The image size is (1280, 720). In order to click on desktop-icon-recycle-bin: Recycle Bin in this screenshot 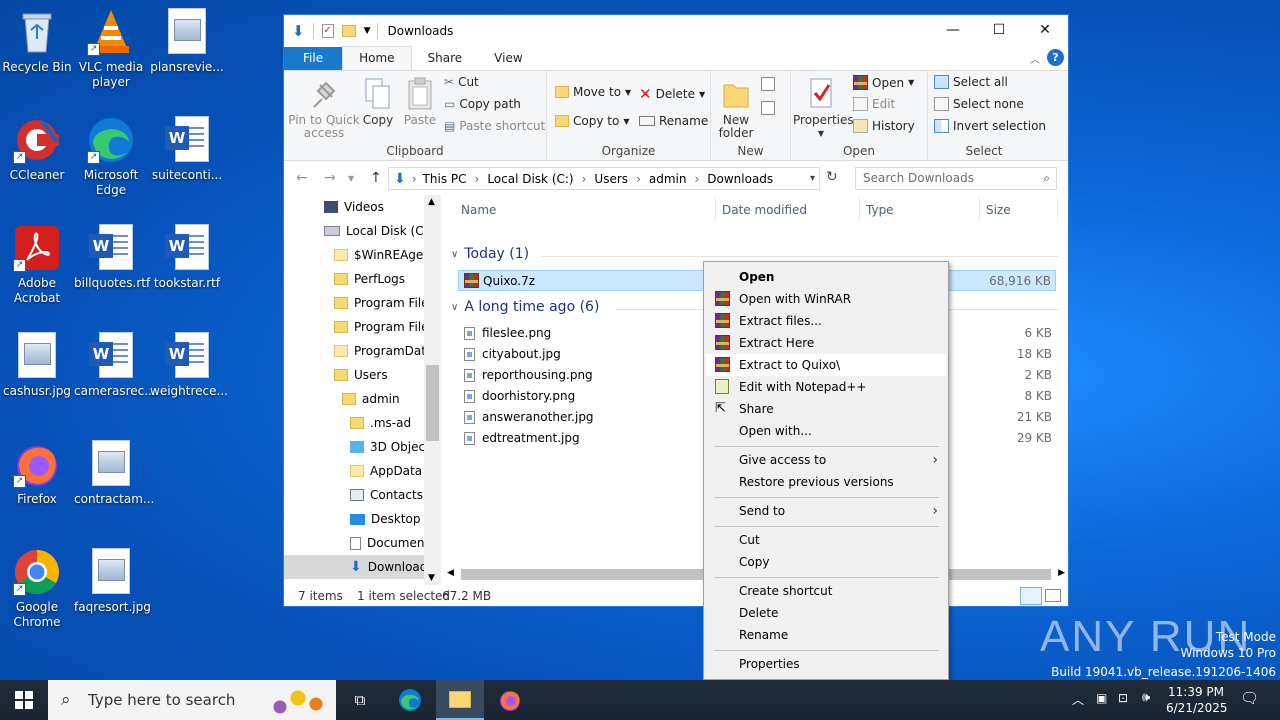, I will do `click(37, 41)`.